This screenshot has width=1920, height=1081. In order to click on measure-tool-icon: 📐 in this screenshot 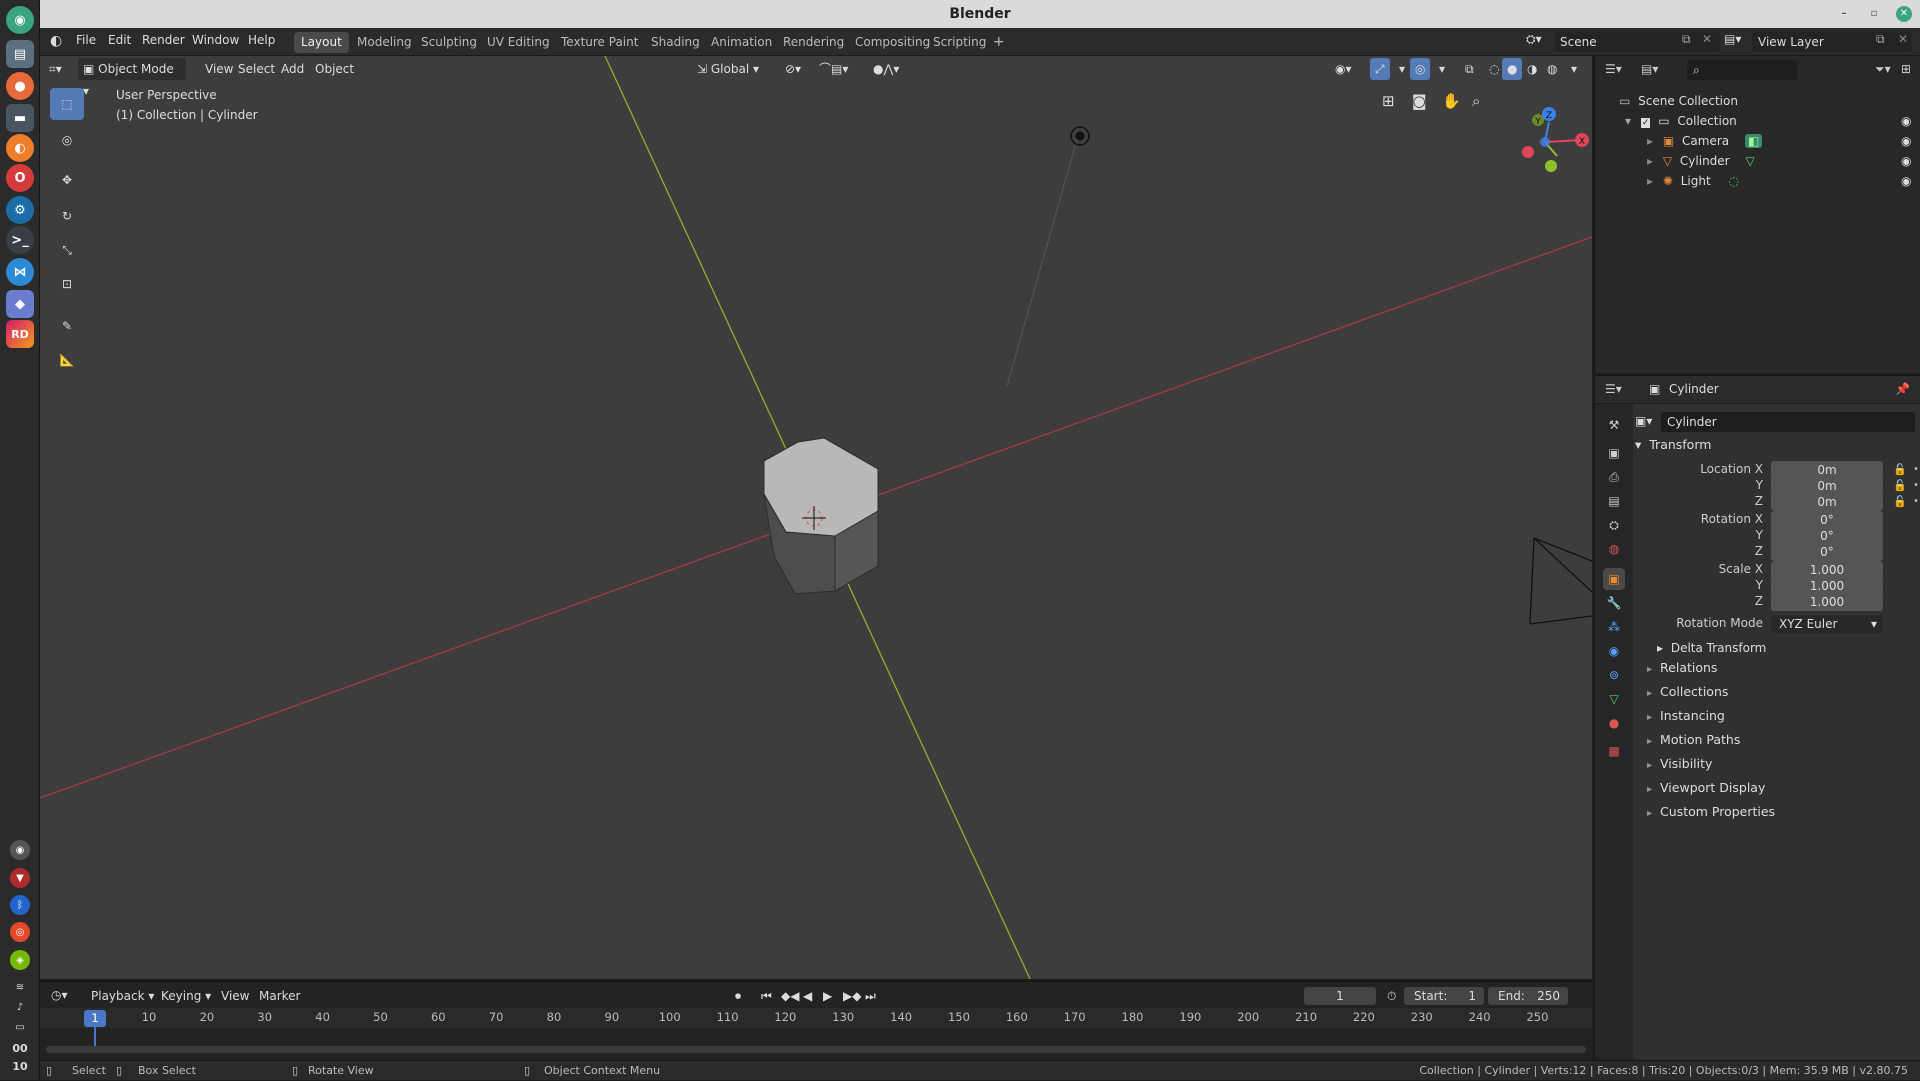, I will do `click(67, 360)`.